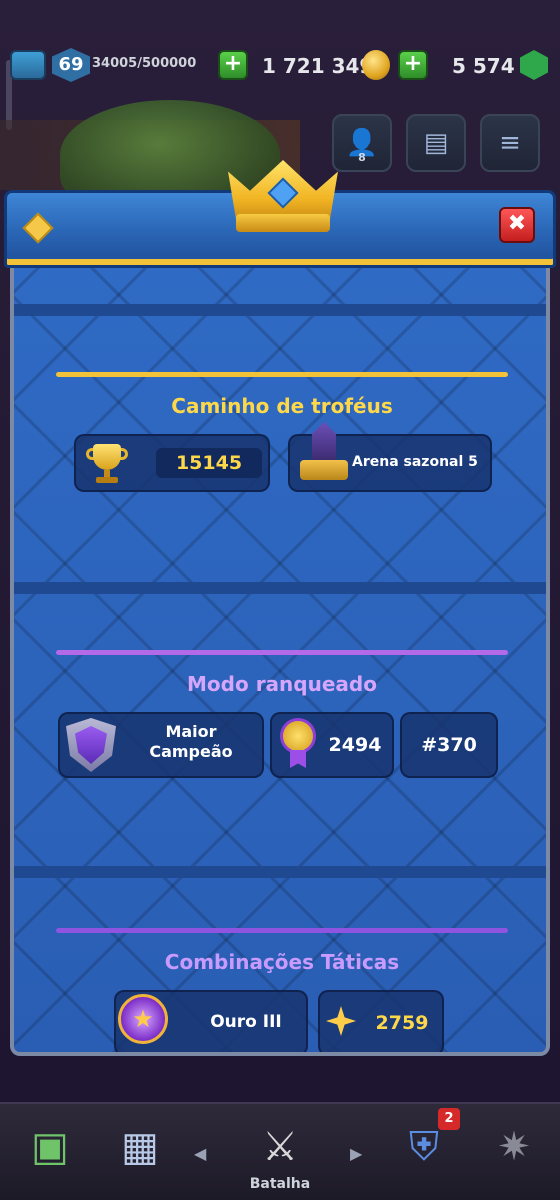  I want to click on news-icon: ▤, so click(436, 143).